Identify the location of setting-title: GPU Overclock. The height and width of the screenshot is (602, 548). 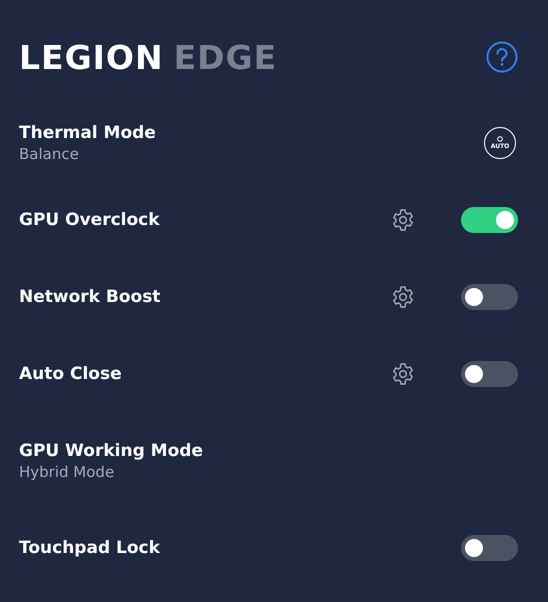
(90, 220).